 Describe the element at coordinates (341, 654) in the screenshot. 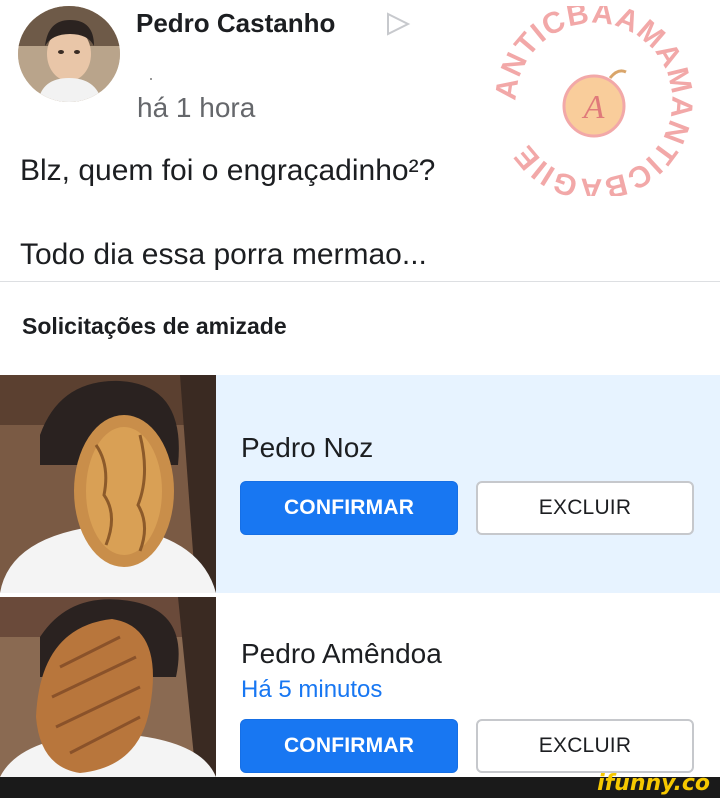

I see `request-name: Pedro Amêndoa` at that location.